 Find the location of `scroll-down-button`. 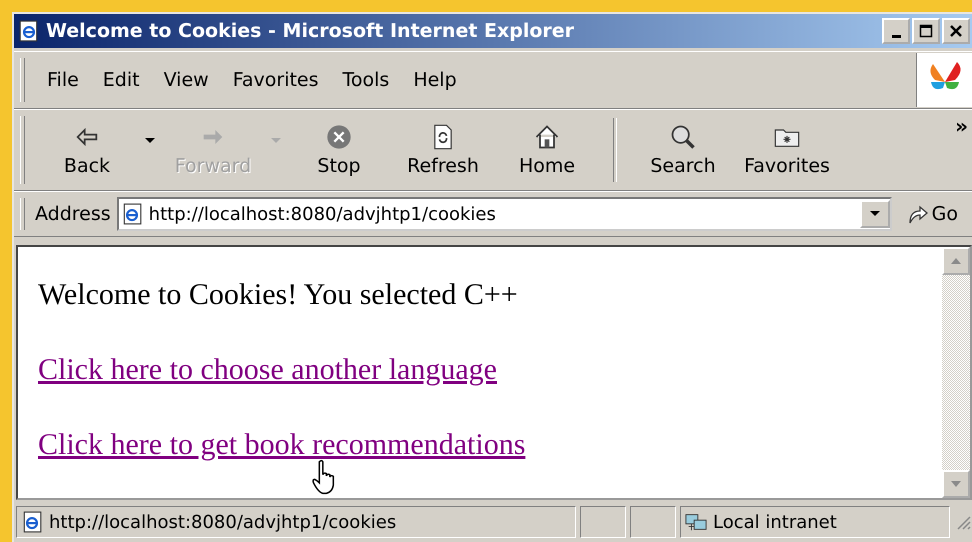

scroll-down-button is located at coordinates (956, 484).